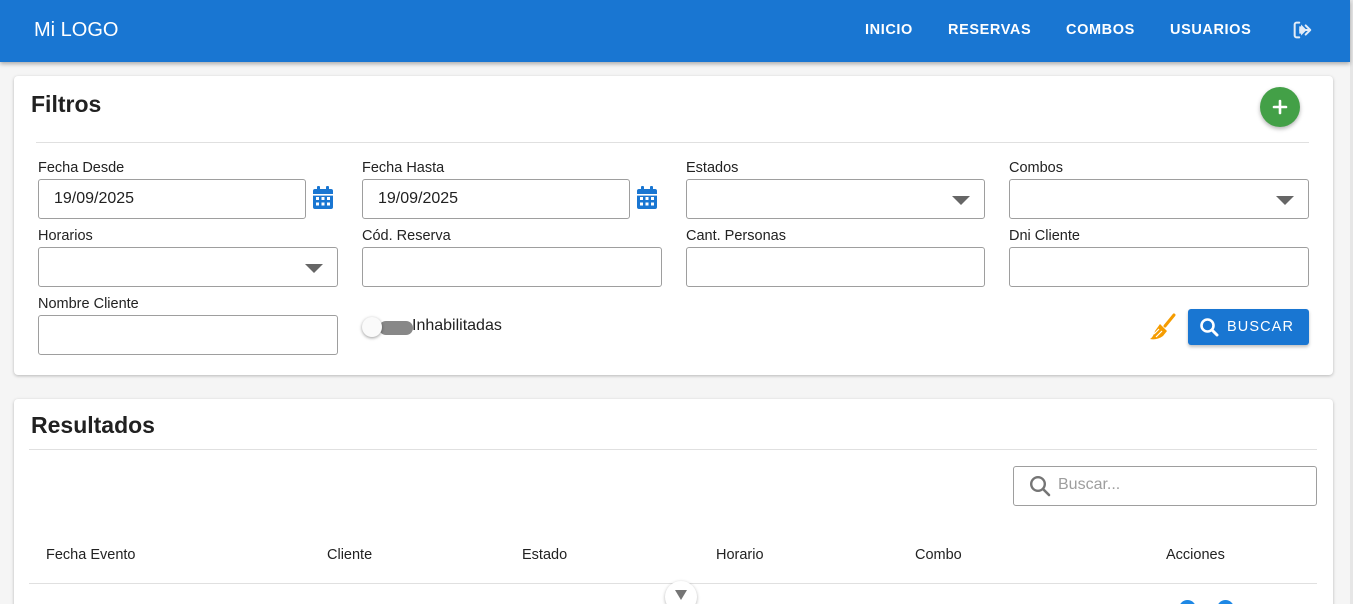  I want to click on filters-title: Filtros, so click(66, 104).